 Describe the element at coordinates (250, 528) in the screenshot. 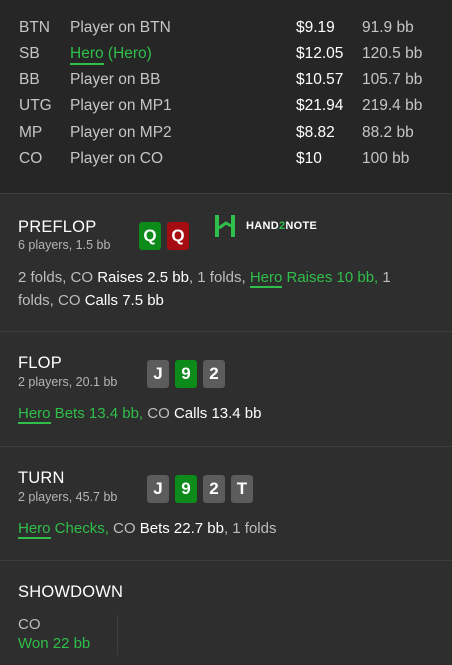

I see `action-text: , 1 folds` at that location.